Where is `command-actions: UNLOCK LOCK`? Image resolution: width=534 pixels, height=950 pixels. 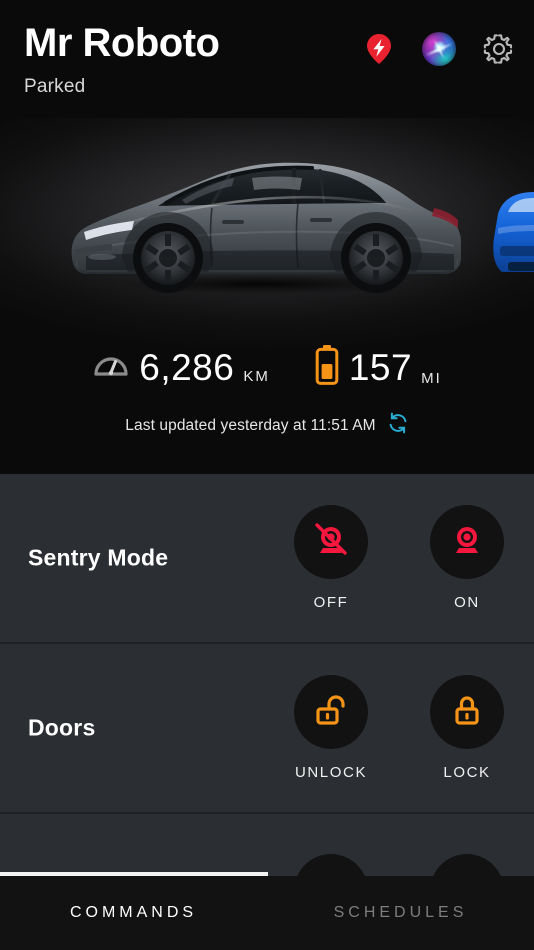
command-actions: UNLOCK LOCK is located at coordinates (399, 728).